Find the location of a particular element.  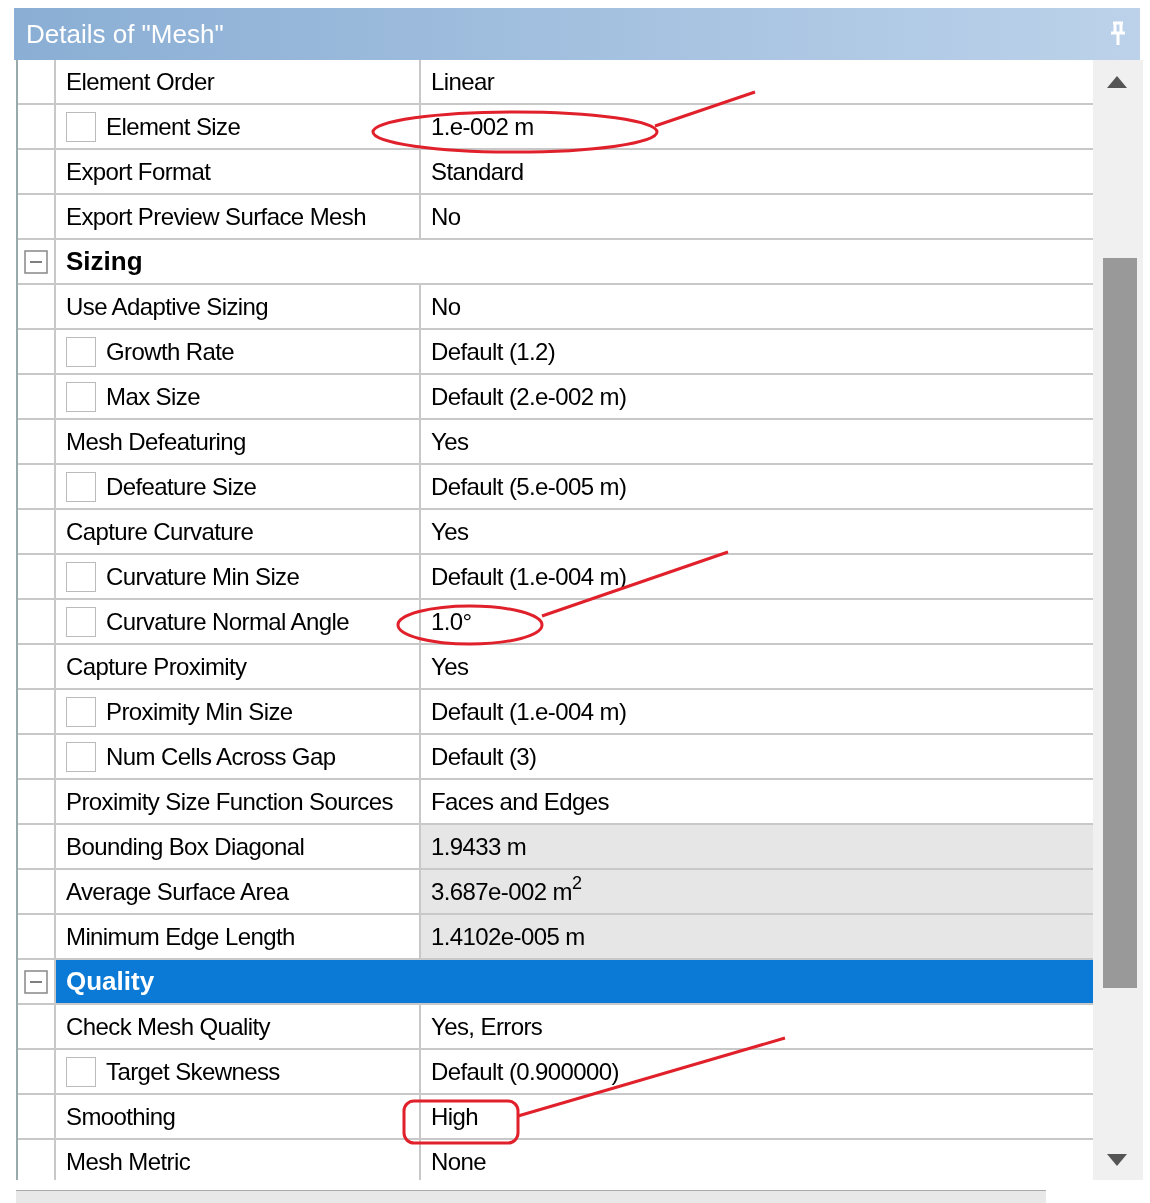

property-value: 3.687e-002 m$^{2}$ is located at coordinates (757, 891).